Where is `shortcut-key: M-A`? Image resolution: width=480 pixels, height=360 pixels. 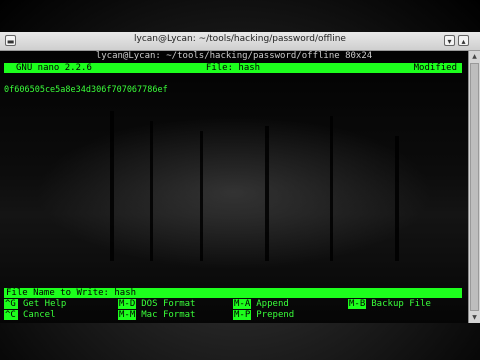 shortcut-key: M-A is located at coordinates (242, 304).